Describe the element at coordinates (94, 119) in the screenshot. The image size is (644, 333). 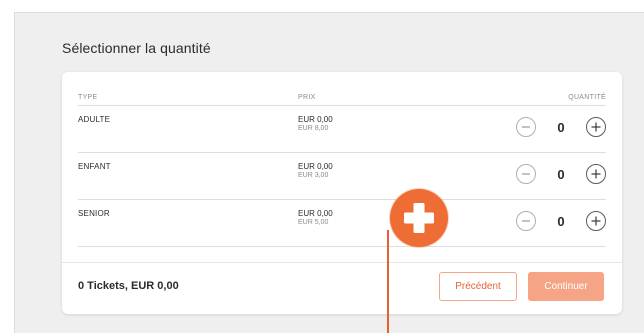
I see `ticket-type-label: ADULTE` at that location.